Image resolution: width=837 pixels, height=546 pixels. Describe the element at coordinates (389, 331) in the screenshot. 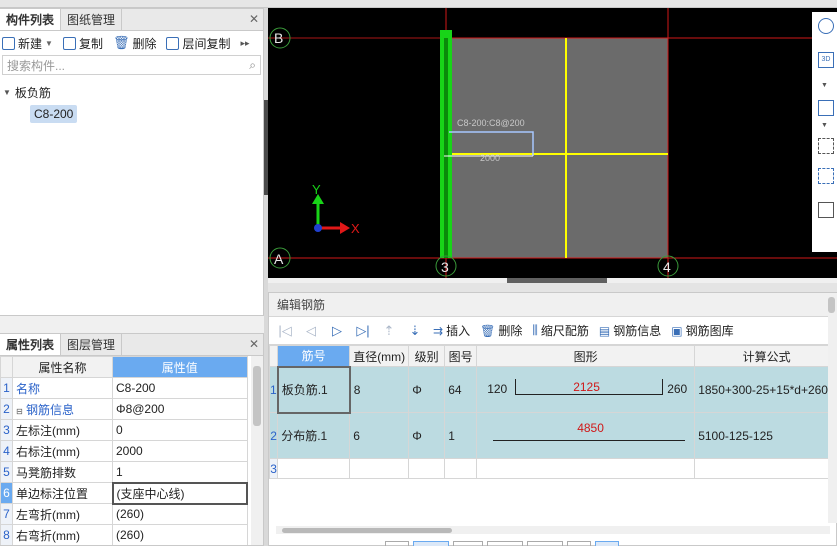

I see `move-up-icon: ⇡` at that location.